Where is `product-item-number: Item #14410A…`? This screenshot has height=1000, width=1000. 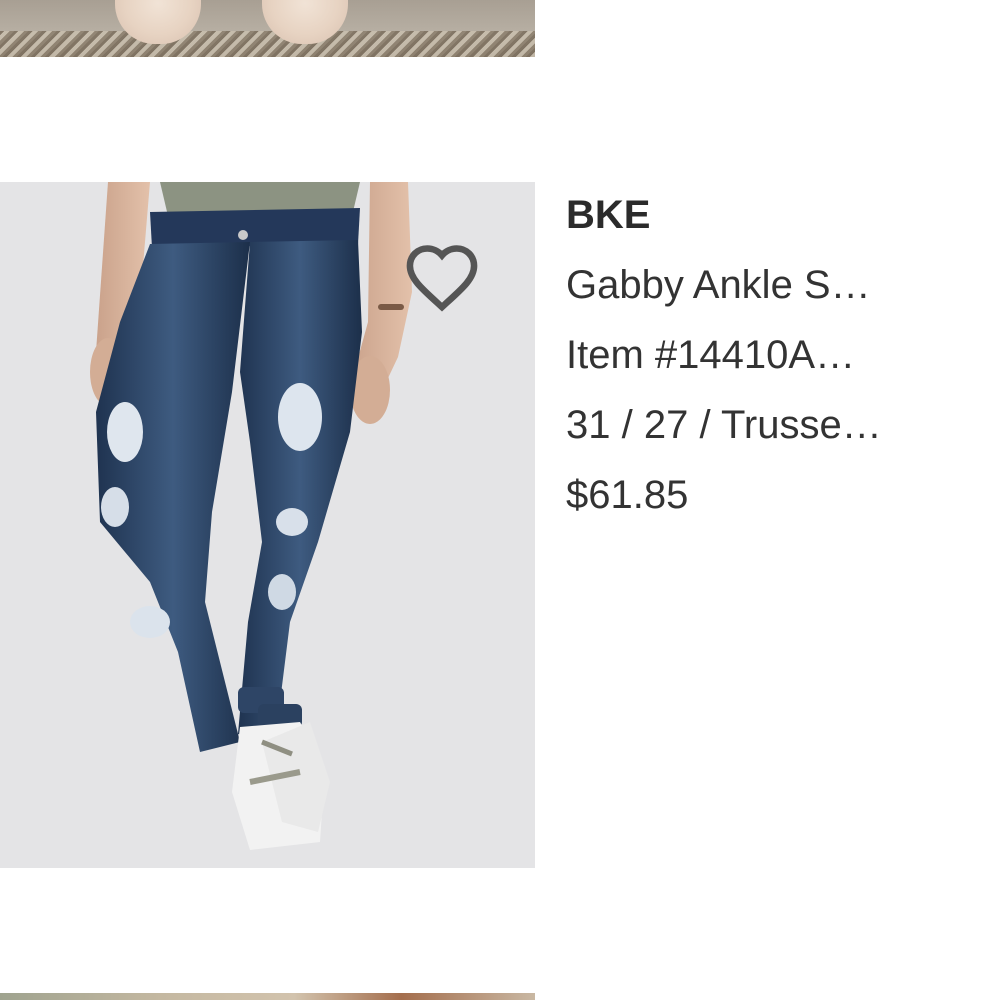
product-item-number: Item #14410A… is located at coordinates (711, 355).